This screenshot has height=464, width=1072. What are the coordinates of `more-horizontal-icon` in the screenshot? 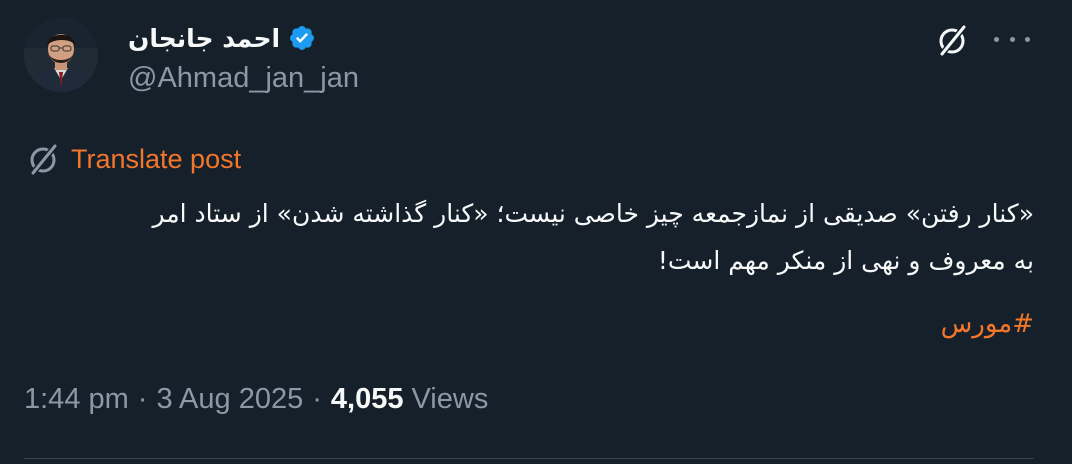 It's located at (996, 39).